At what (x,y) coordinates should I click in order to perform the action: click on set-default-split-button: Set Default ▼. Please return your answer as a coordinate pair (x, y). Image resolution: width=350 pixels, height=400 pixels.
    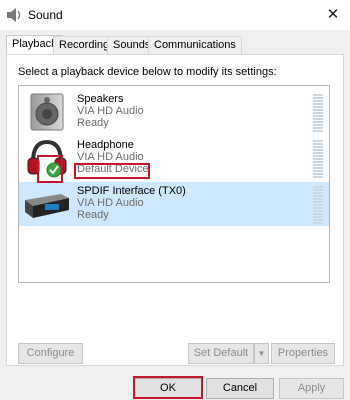
    Looking at the image, I should click on (228, 353).